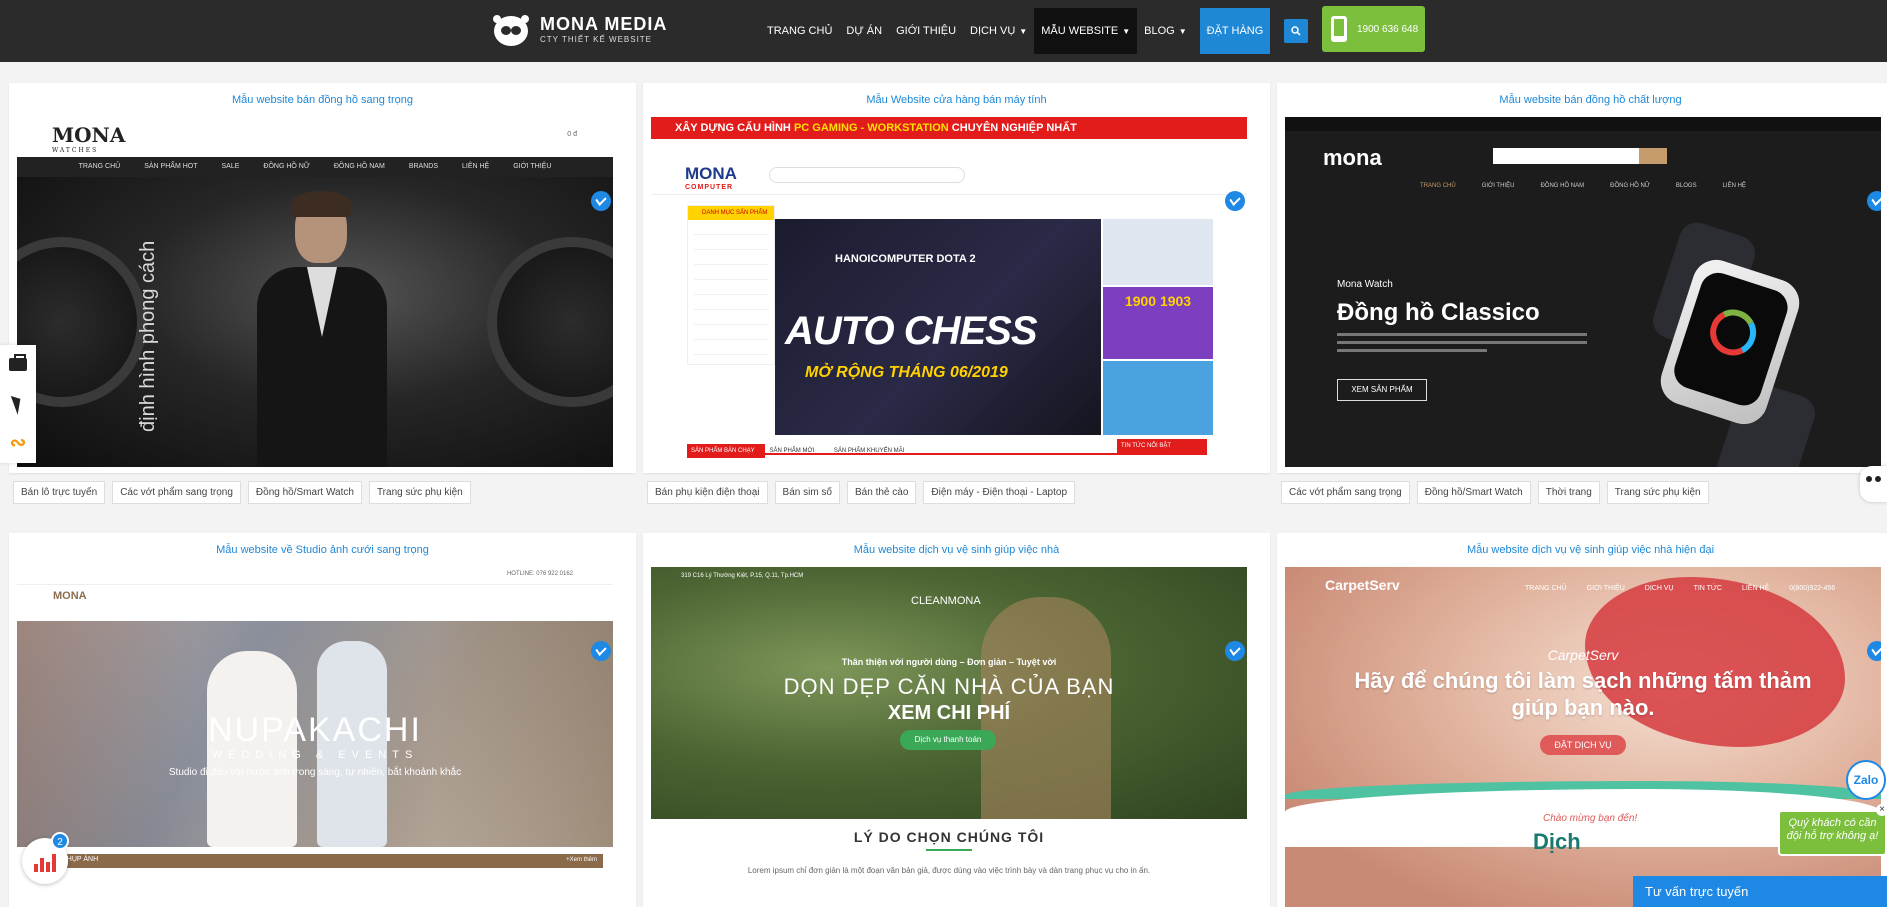 The height and width of the screenshot is (907, 1887). I want to click on preview-cta: Dịch vụ thanh toán, so click(948, 740).